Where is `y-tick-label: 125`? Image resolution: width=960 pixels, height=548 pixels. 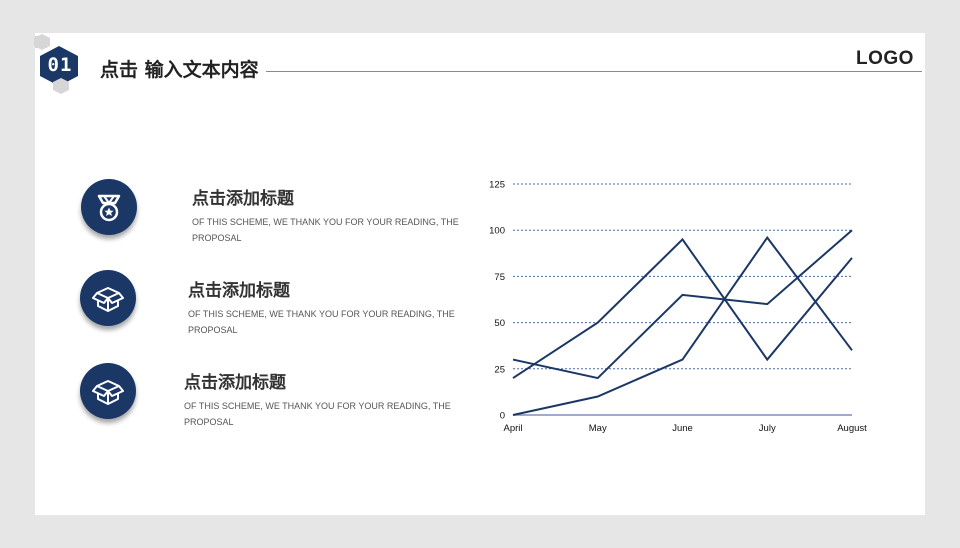 y-tick-label: 125 is located at coordinates (497, 185).